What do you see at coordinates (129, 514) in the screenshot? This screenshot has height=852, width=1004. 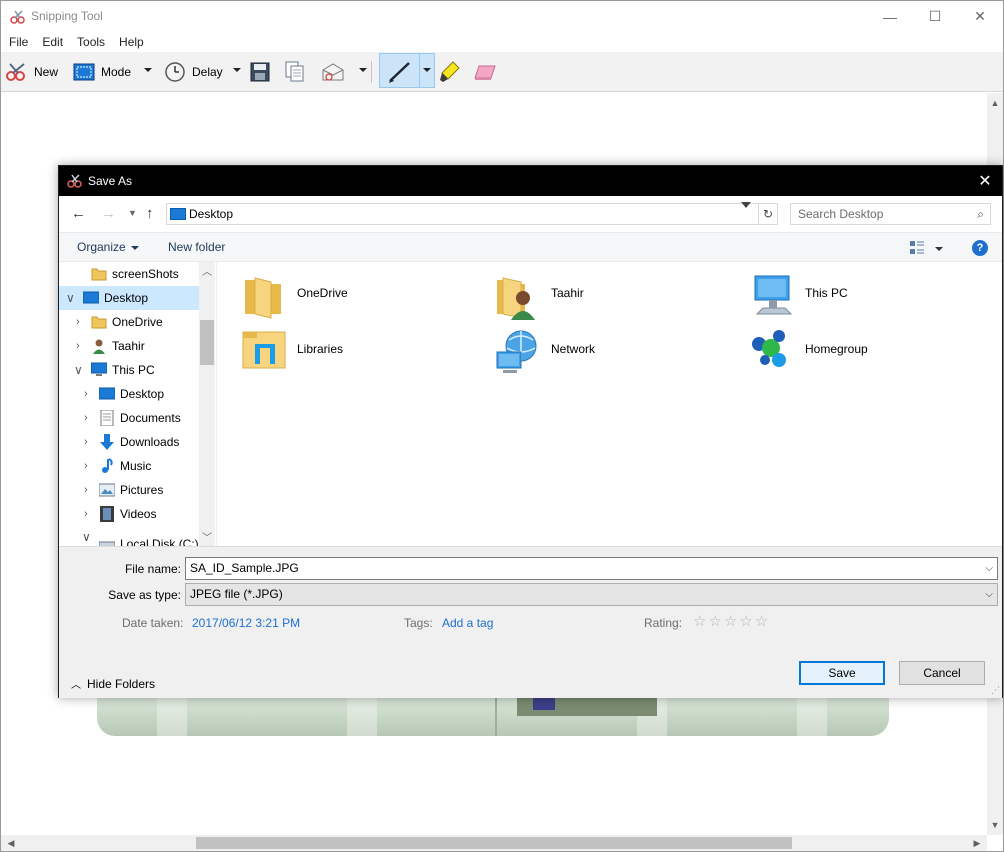 I see `nav-item-videos: › Videos` at bounding box center [129, 514].